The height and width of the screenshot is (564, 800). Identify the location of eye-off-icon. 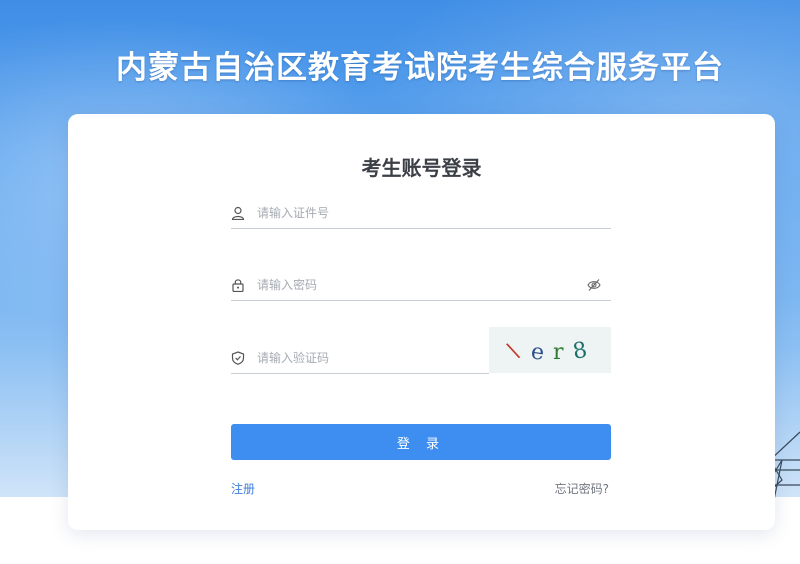
(594, 285).